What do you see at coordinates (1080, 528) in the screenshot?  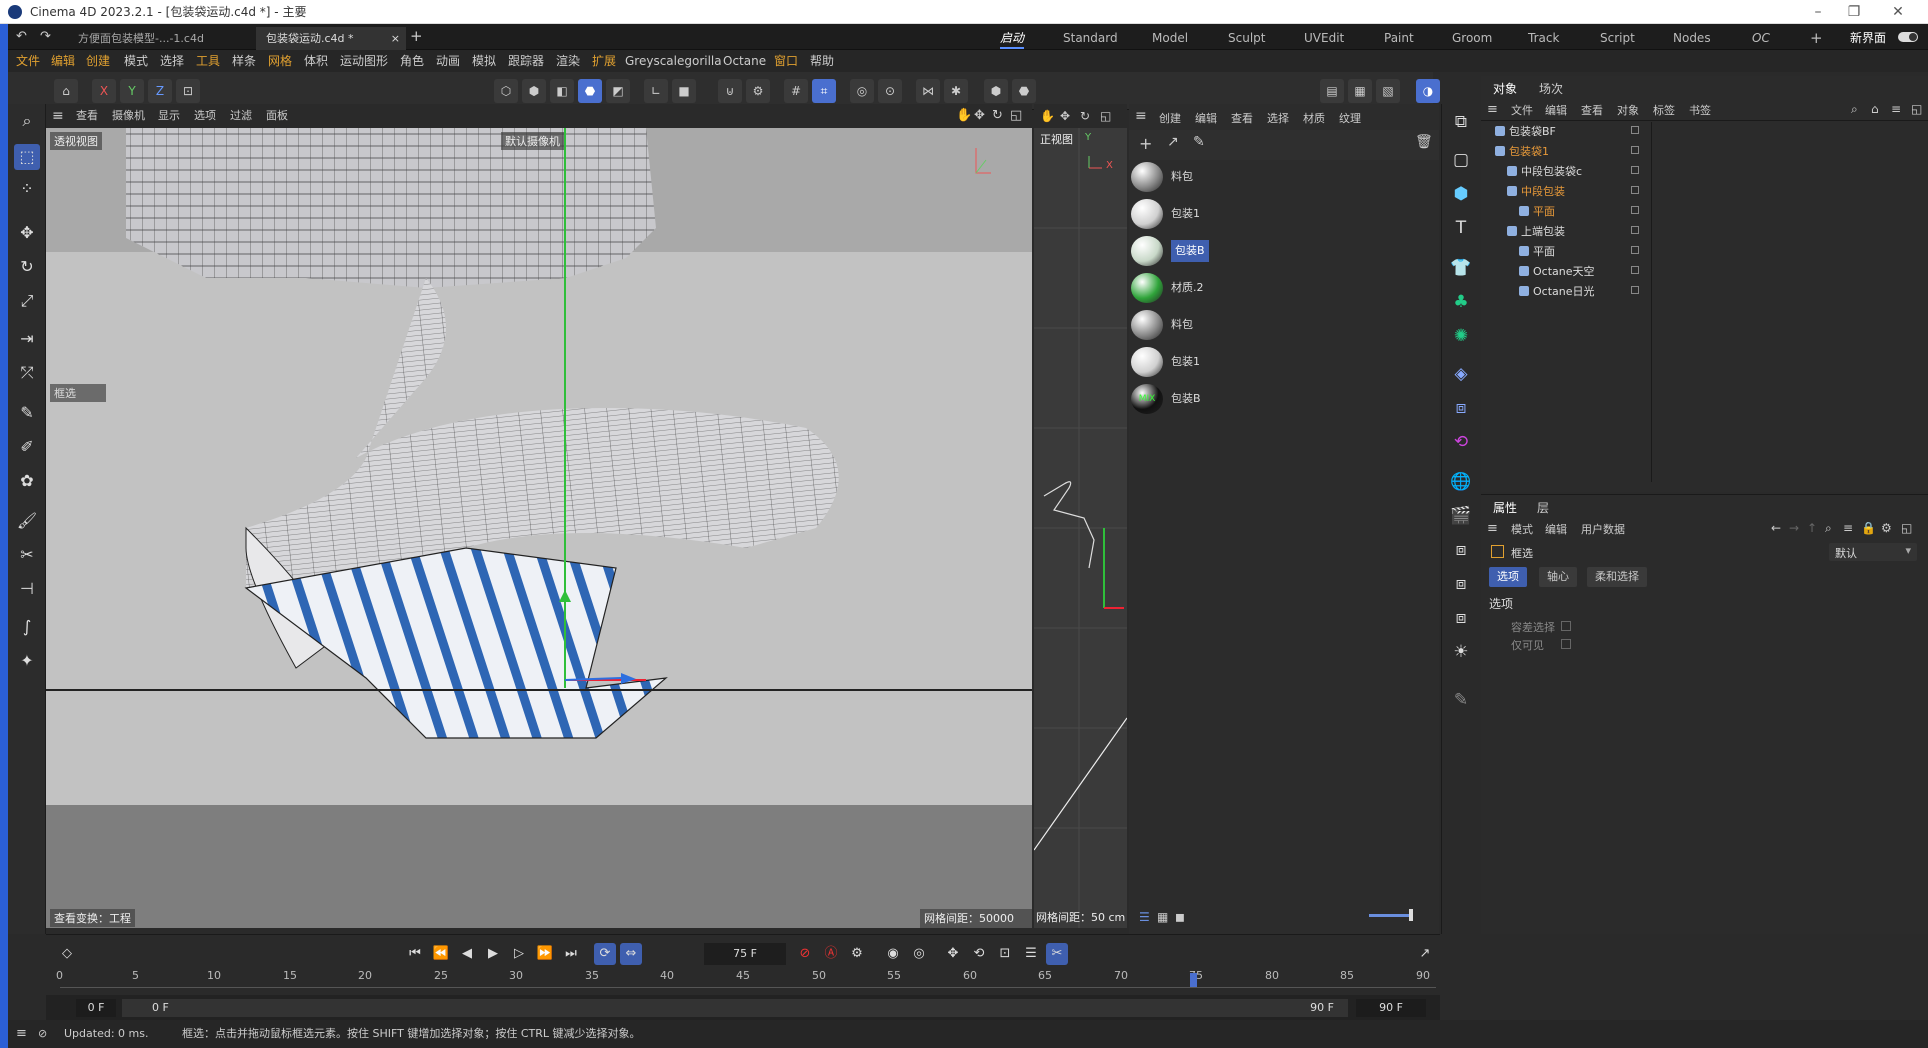 I see `front-viewport: 正视图 Y X 网格间距：50 cm` at bounding box center [1080, 528].